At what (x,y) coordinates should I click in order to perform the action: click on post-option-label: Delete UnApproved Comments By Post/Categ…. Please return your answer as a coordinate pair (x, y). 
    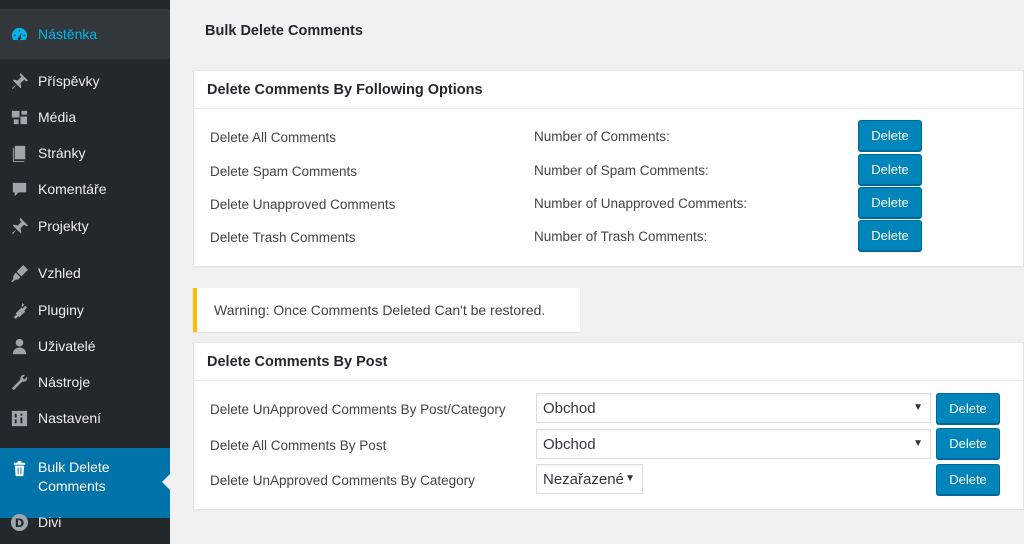
    Looking at the image, I should click on (358, 409).